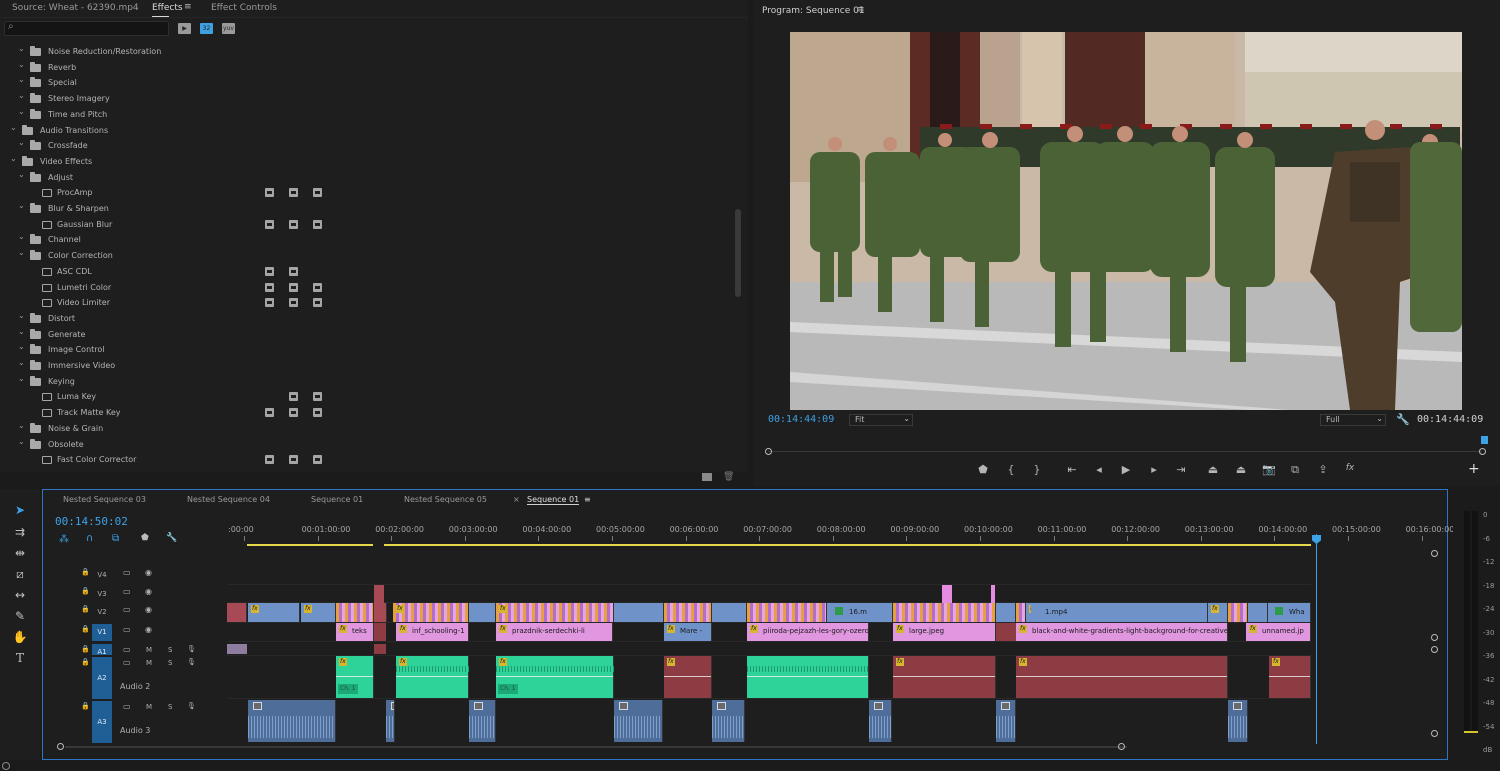  I want to click on effect-item: ASC CDL, so click(367, 271).